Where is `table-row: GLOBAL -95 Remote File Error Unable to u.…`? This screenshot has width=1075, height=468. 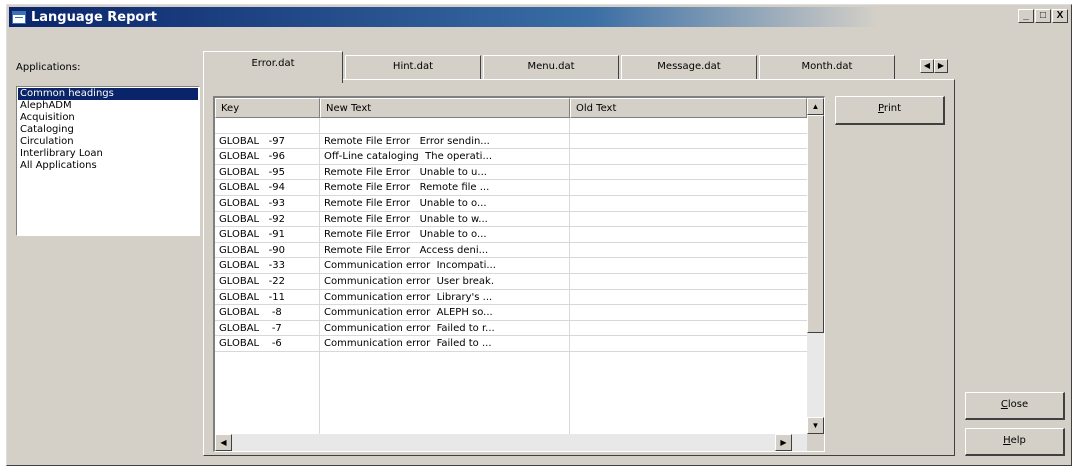
table-row: GLOBAL -95 Remote File Error Unable to u.… is located at coordinates (511, 173).